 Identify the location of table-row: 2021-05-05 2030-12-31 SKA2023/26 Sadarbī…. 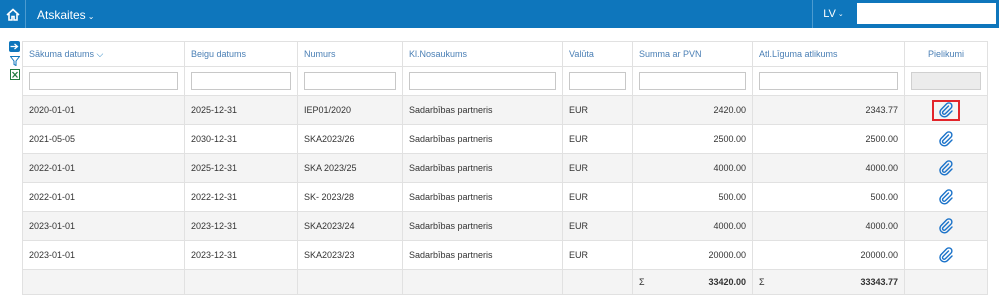
(505, 139).